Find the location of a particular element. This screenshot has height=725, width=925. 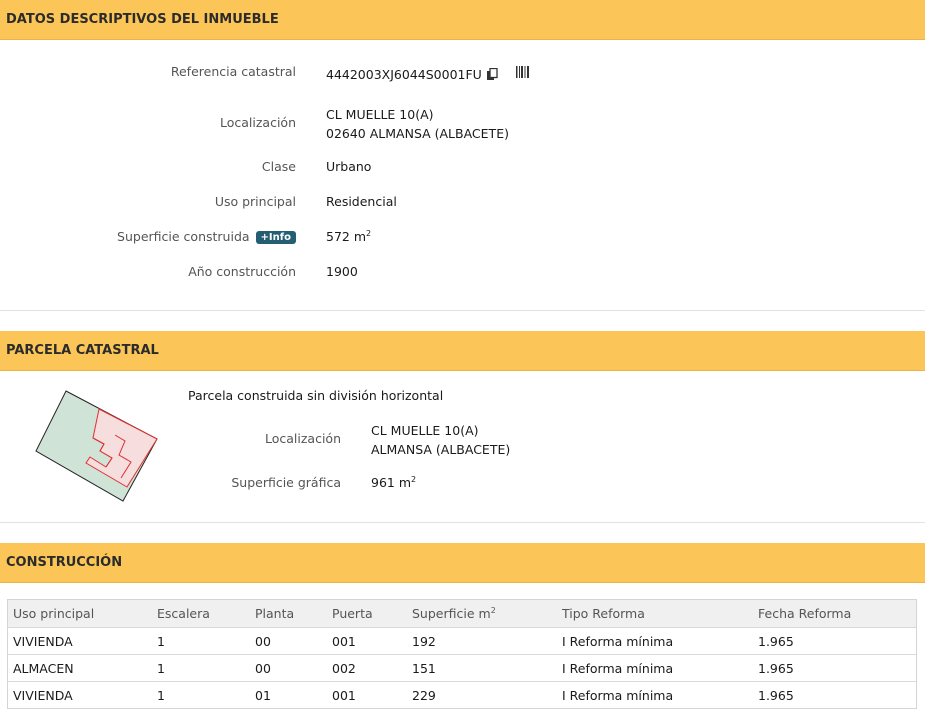

table-cell: 229 is located at coordinates (482, 695).